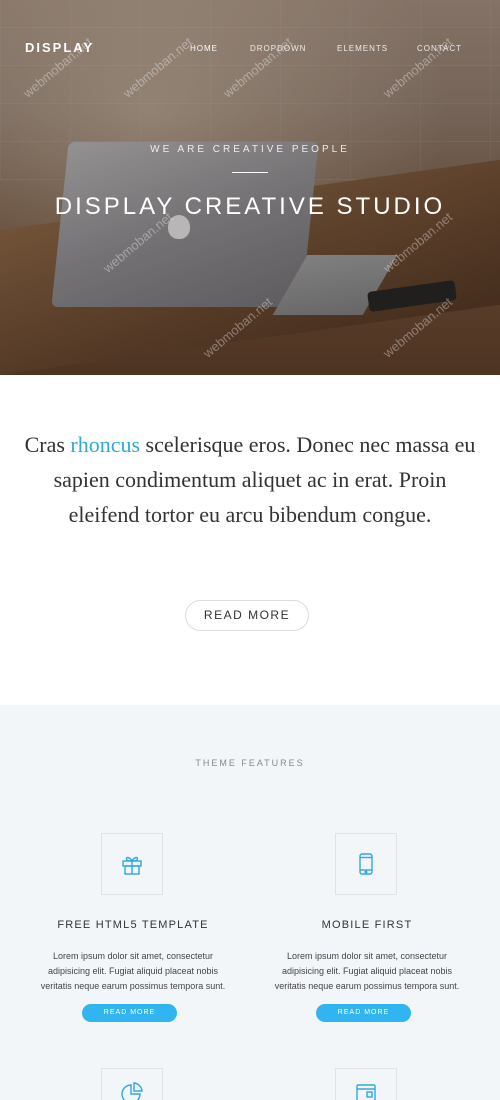 The width and height of the screenshot is (500, 1100). I want to click on brand-logo: DISPLAY, so click(59, 47).